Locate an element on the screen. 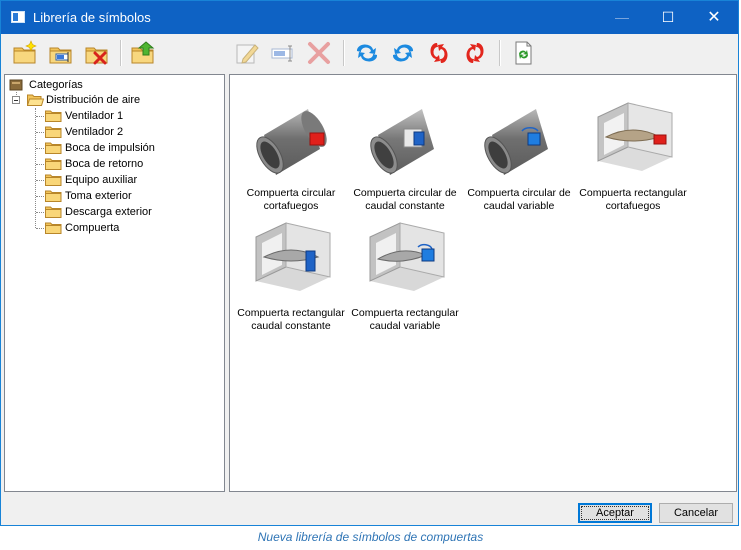 This screenshot has width=741, height=550. symbol-item: Compuerta rectangular cortafuegos is located at coordinates (633, 154).